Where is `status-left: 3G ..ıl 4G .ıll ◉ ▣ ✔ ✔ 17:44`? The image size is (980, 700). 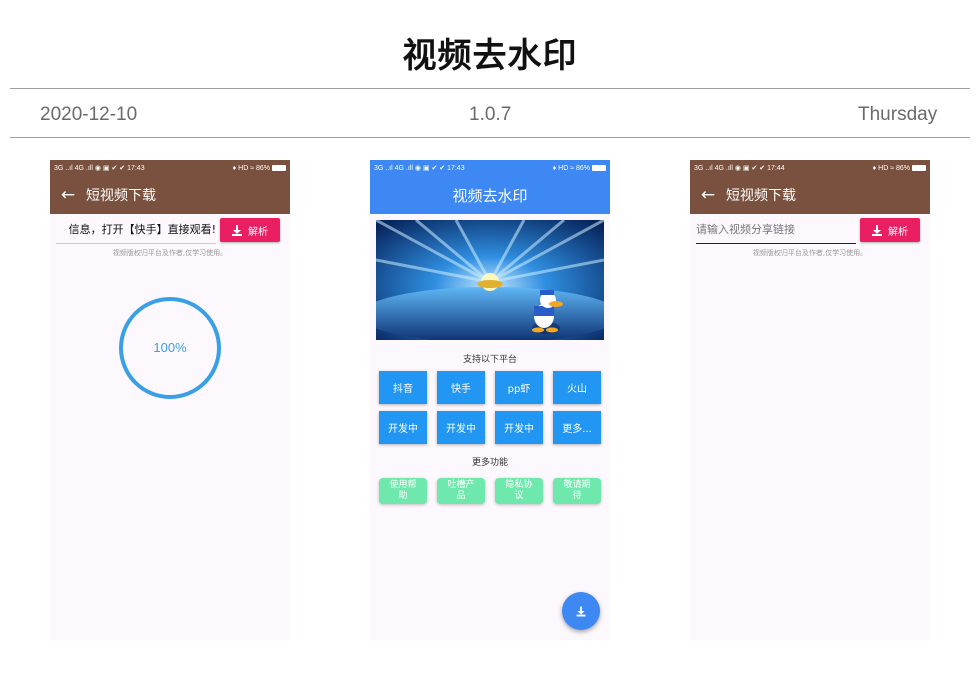
status-left: 3G ..ıl 4G .ıll ◉ ▣ ✔ ✔ 17:44 is located at coordinates (739, 168).